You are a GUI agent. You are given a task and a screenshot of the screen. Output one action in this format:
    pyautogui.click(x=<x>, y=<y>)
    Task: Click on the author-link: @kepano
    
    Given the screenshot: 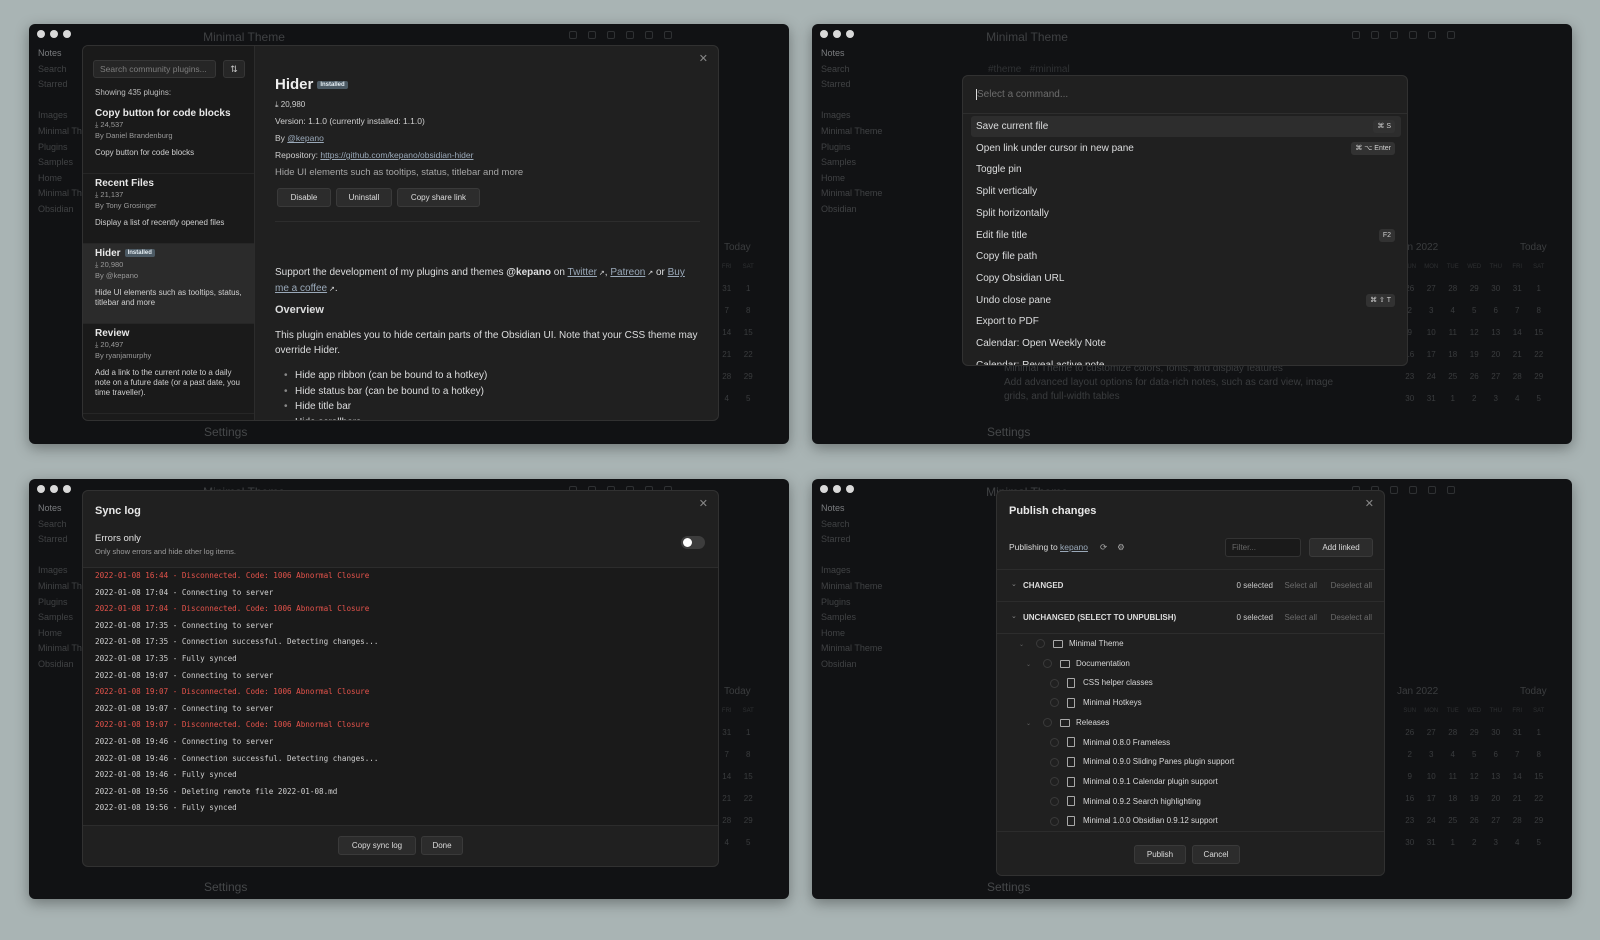 What is the action you would take?
    pyautogui.click(x=305, y=138)
    